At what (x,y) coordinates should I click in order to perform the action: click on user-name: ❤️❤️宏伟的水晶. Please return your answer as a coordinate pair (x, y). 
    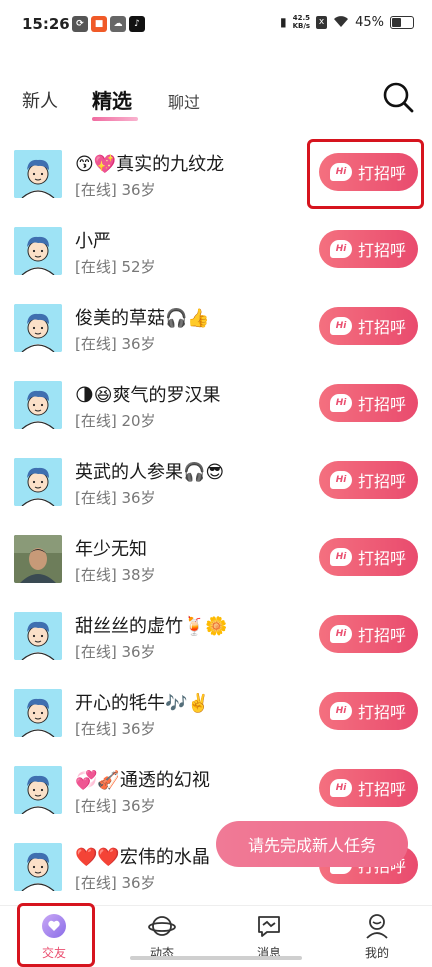
    Looking at the image, I should click on (142, 857).